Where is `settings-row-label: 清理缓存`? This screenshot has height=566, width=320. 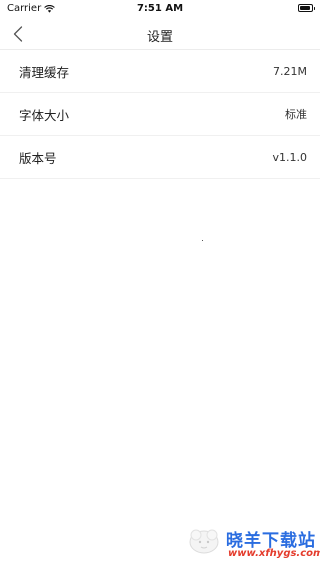
settings-row-label: 清理缓存 is located at coordinates (44, 72).